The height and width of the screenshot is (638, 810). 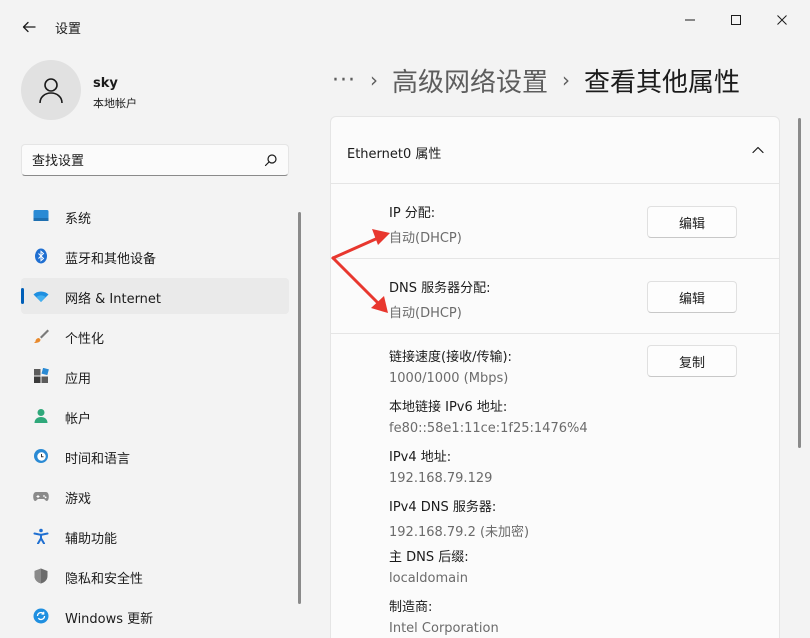 What do you see at coordinates (344, 80) in the screenshot?
I see `breadcrumb-overflow-button: ···` at bounding box center [344, 80].